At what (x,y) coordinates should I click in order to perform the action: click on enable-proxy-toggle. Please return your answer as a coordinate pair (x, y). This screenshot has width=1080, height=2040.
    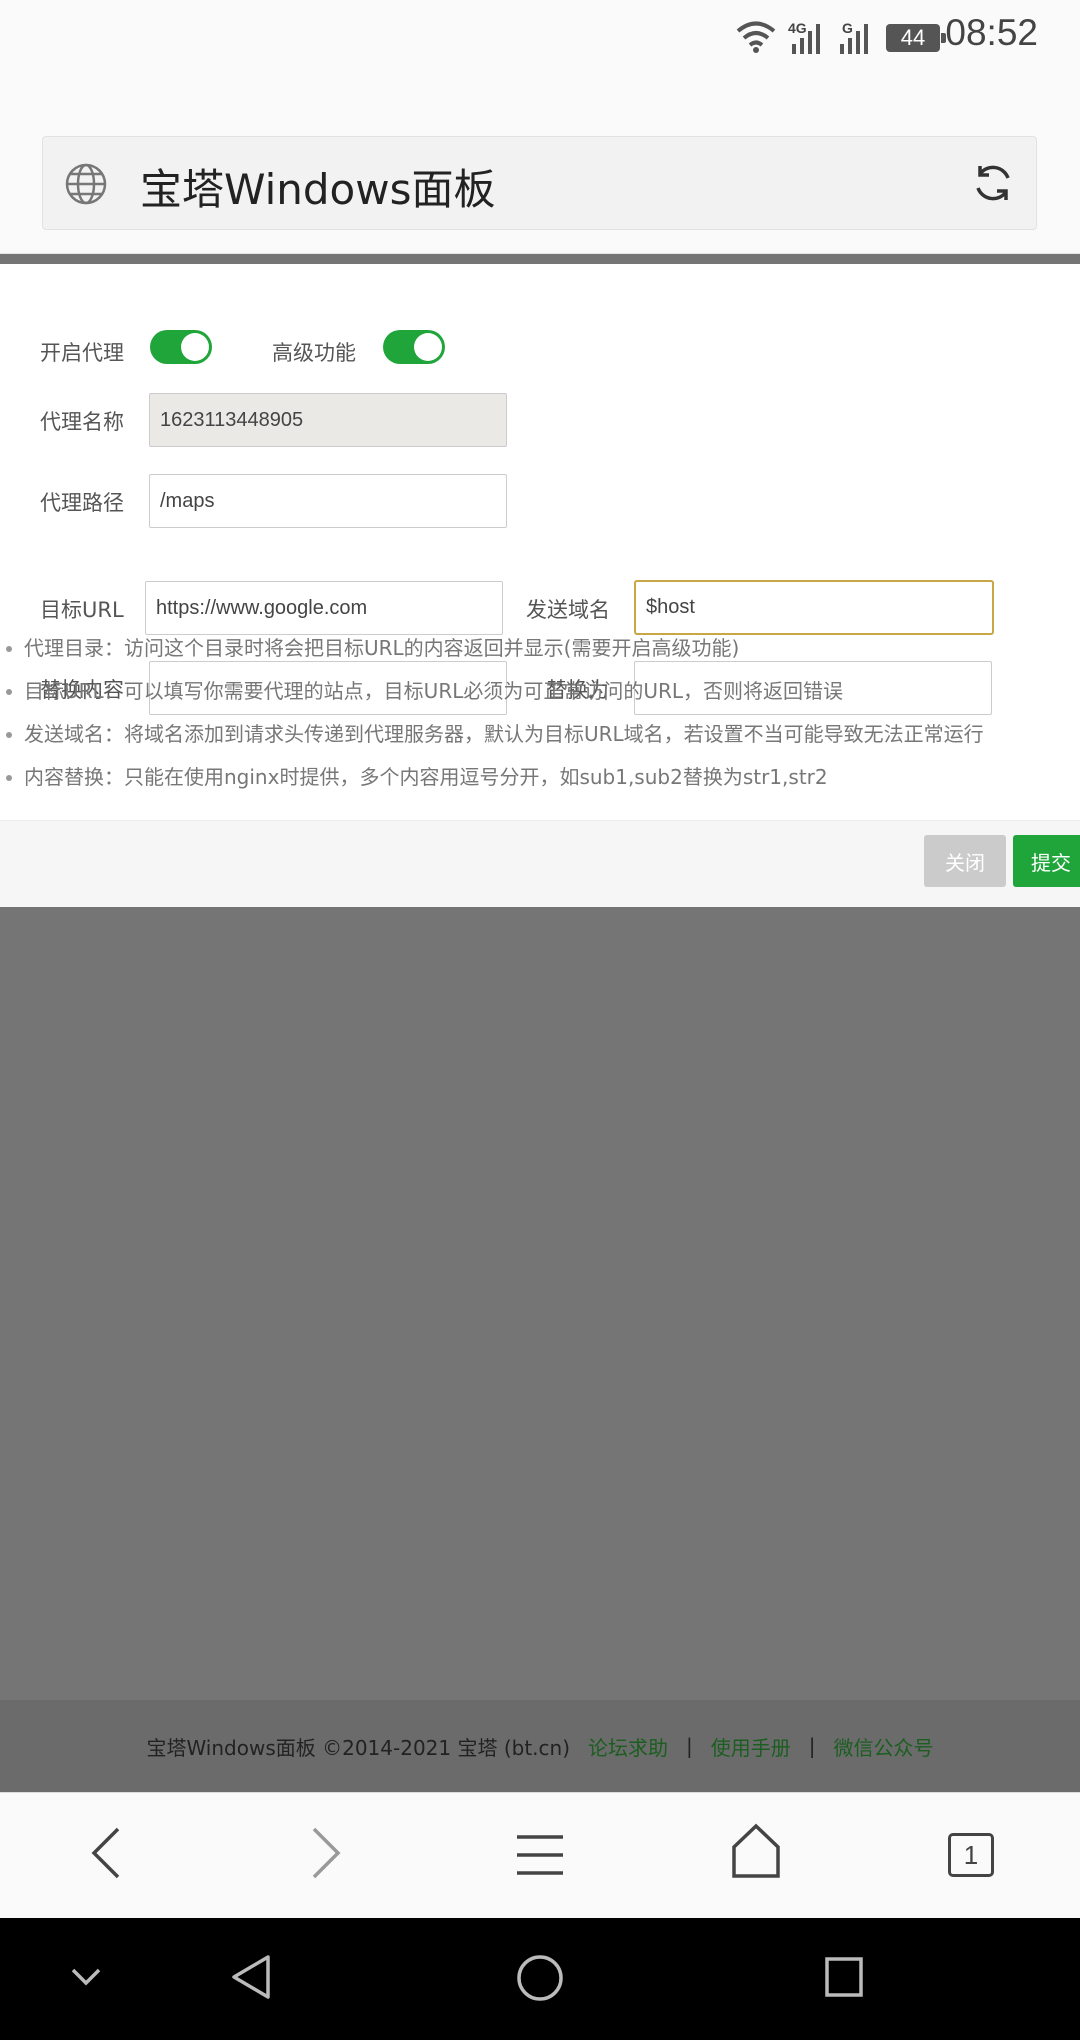
    Looking at the image, I should click on (181, 347).